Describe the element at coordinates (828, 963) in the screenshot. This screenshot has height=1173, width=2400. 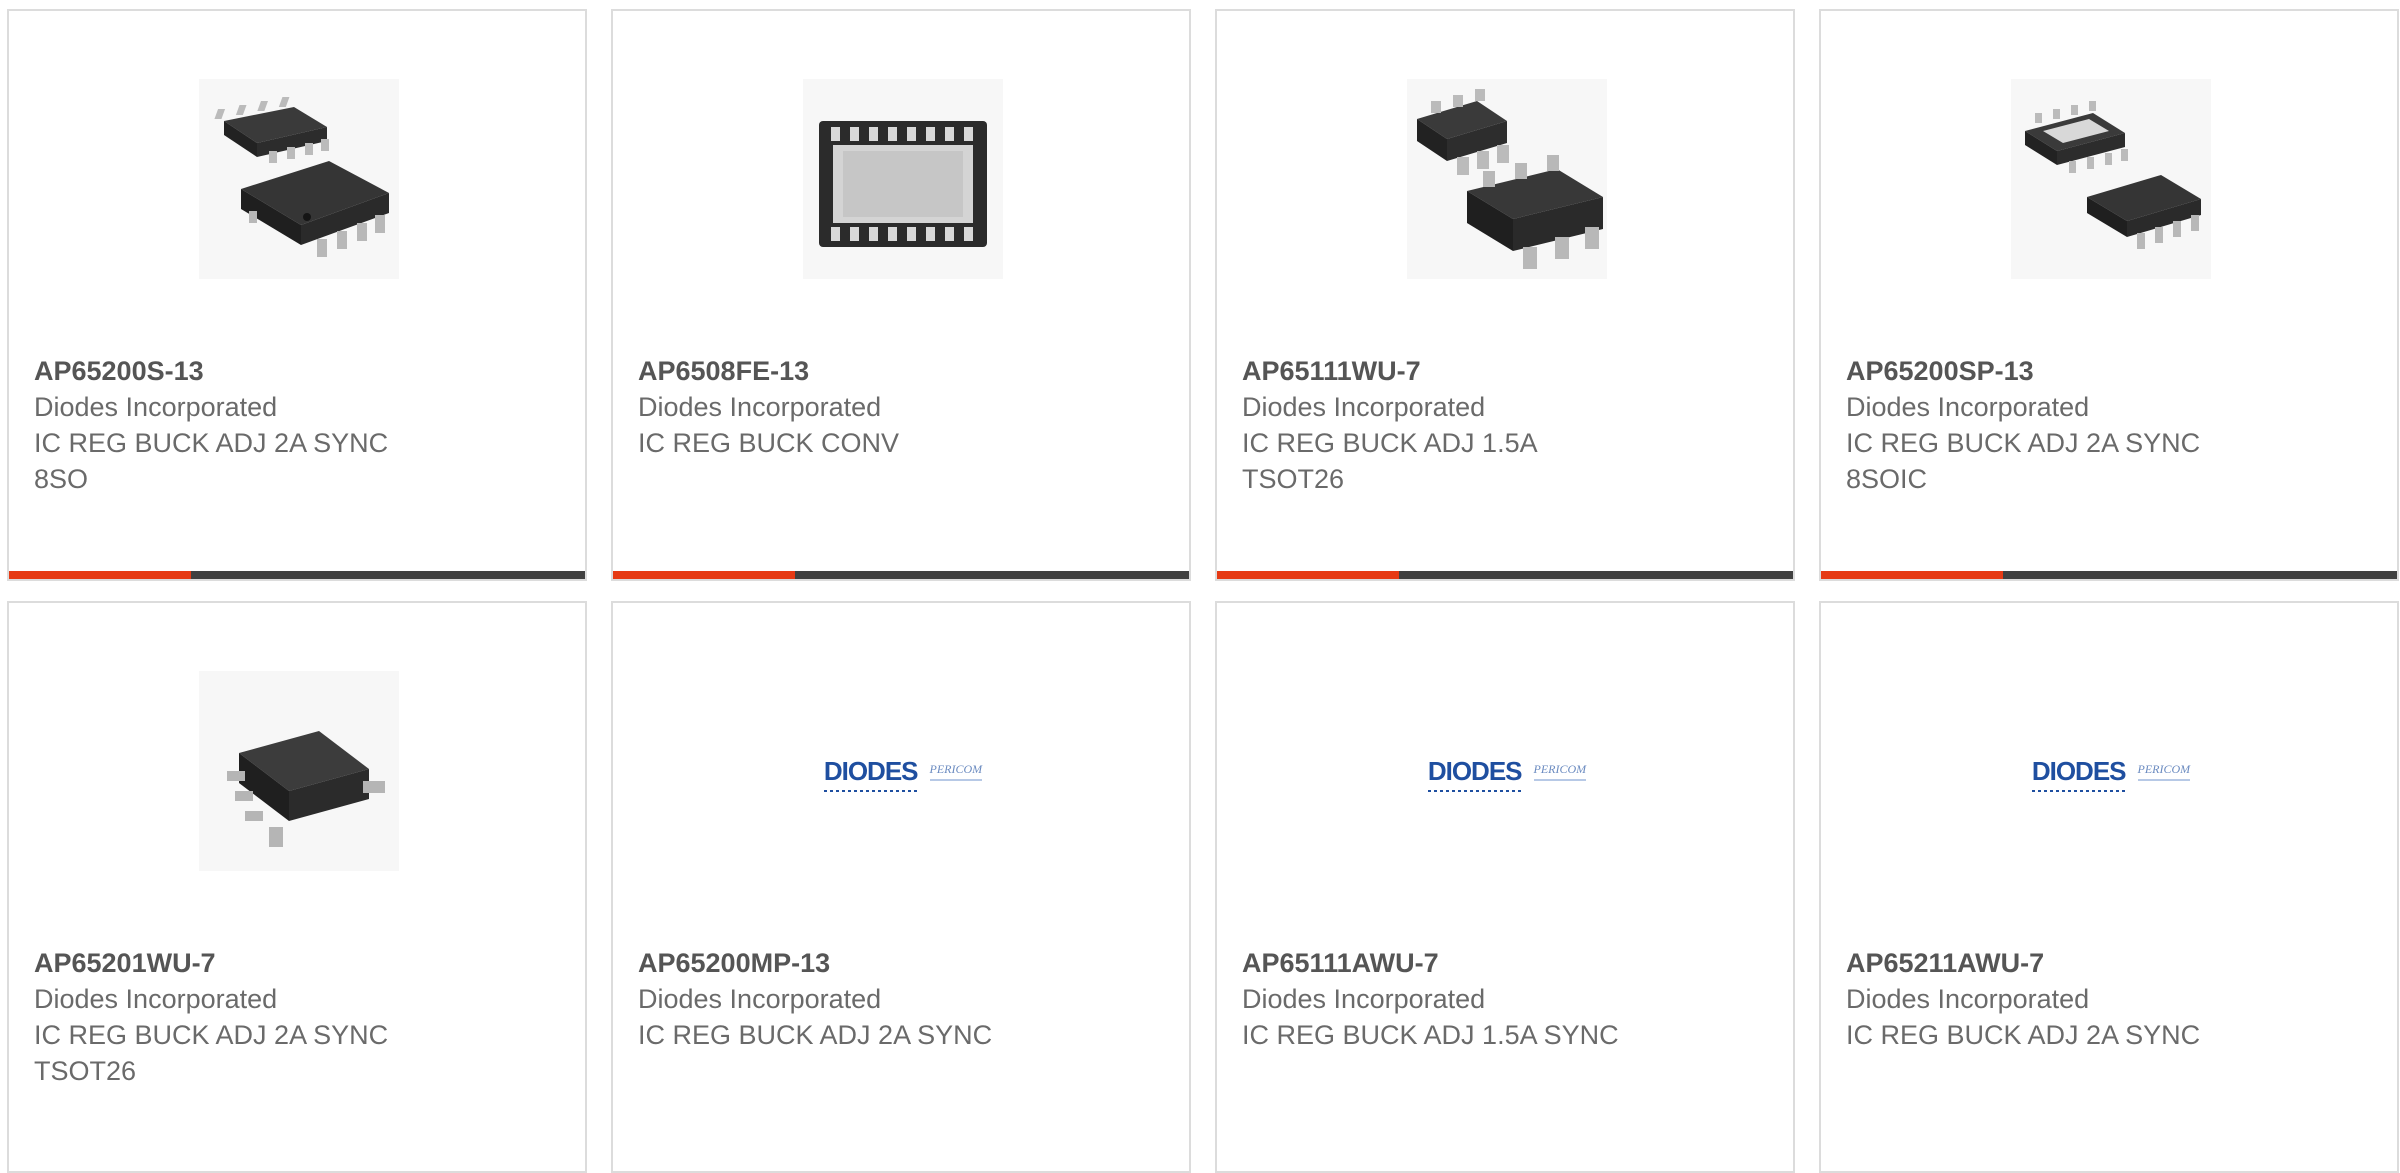
I see `part-number: AP65200MP-13` at that location.